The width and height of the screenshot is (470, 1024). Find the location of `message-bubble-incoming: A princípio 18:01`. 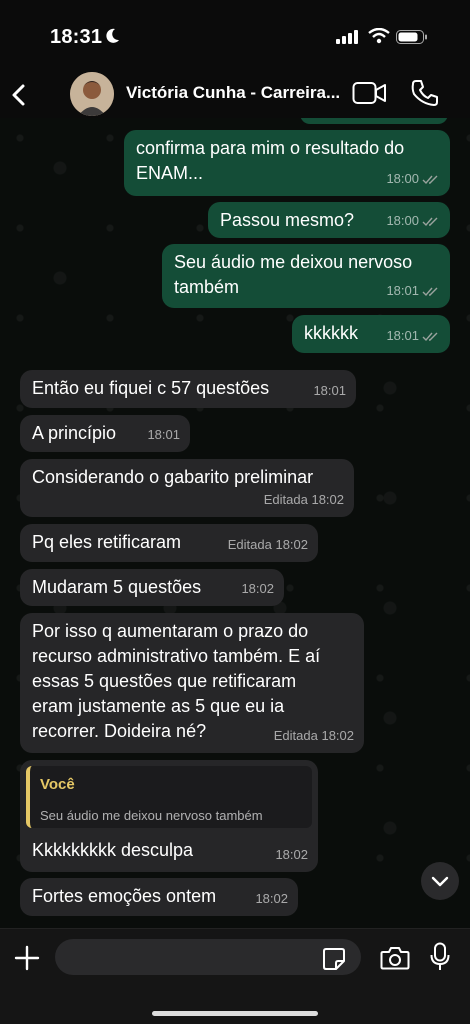

message-bubble-incoming: A princípio 18:01 is located at coordinates (105, 433).